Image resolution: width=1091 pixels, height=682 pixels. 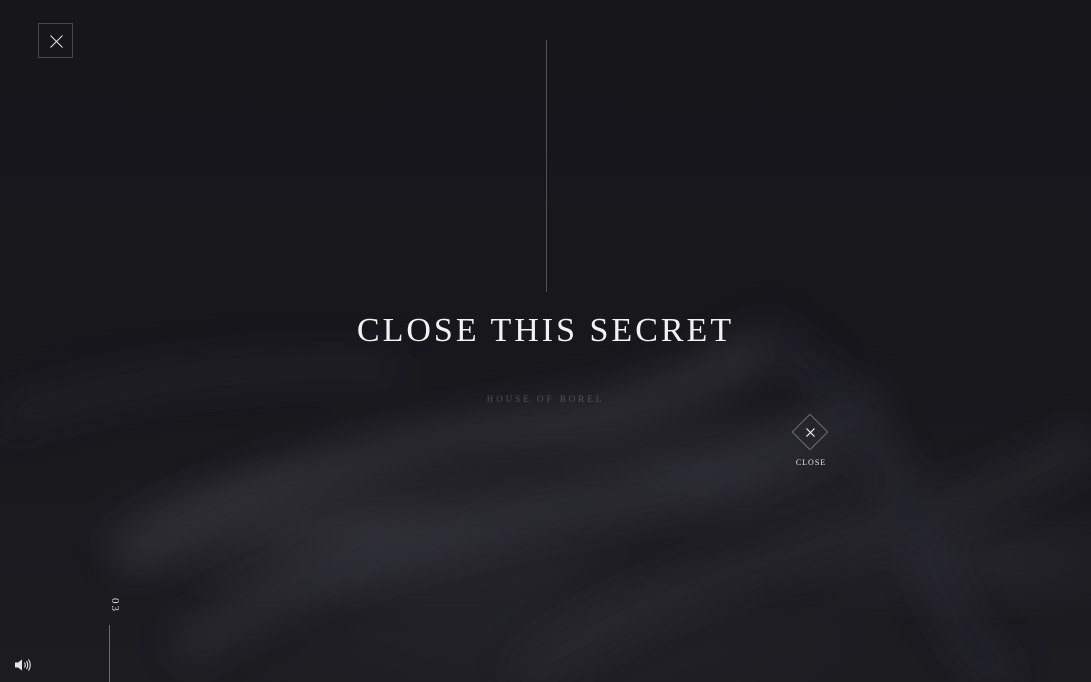 What do you see at coordinates (545, 330) in the screenshot?
I see `page-title: CLOSE THIS SECRET` at bounding box center [545, 330].